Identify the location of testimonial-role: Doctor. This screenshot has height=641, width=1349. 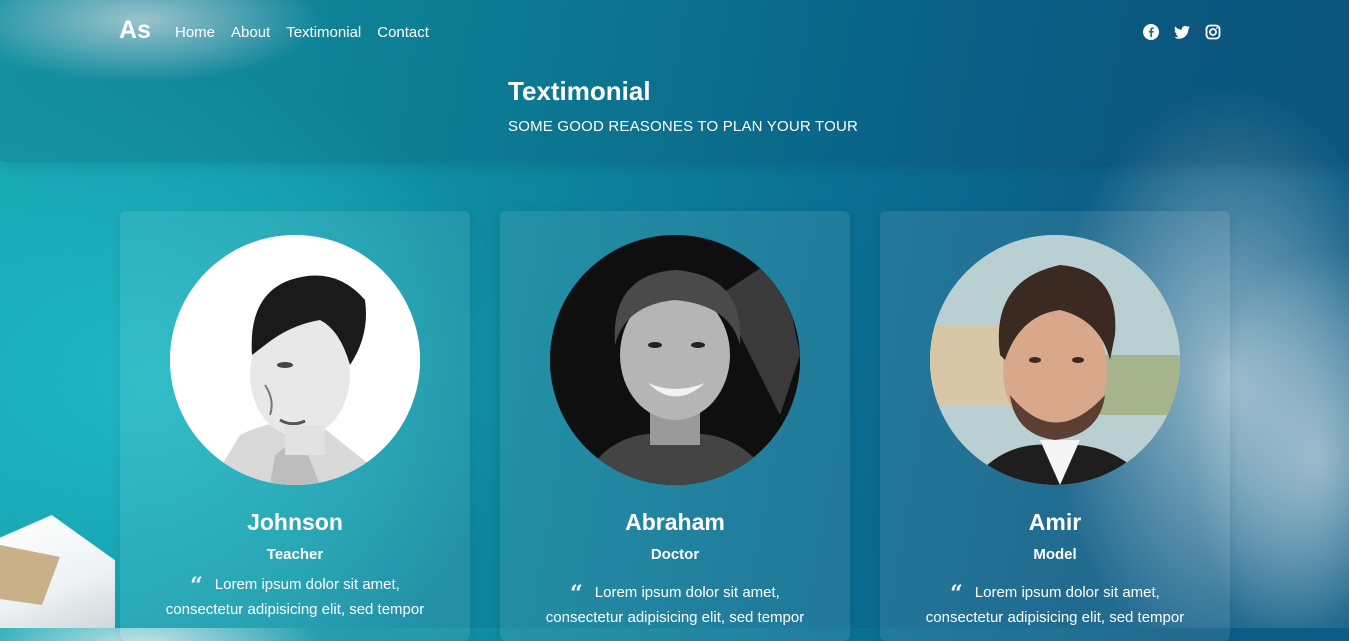
(675, 554).